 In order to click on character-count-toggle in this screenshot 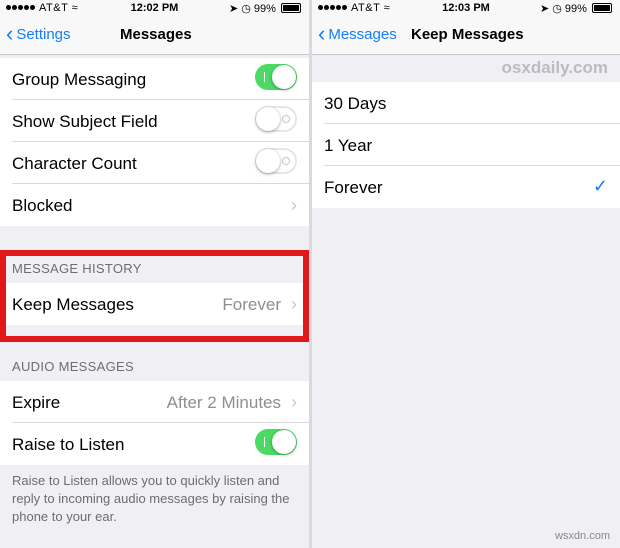, I will do `click(276, 161)`.